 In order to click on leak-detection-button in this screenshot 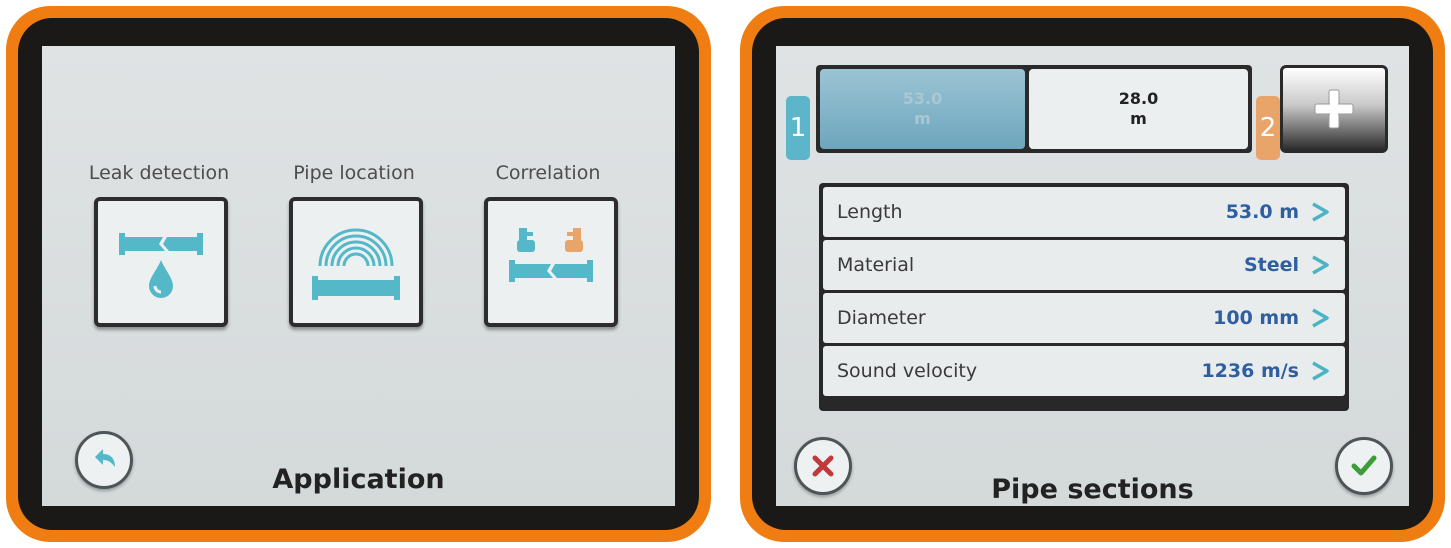, I will do `click(161, 262)`.